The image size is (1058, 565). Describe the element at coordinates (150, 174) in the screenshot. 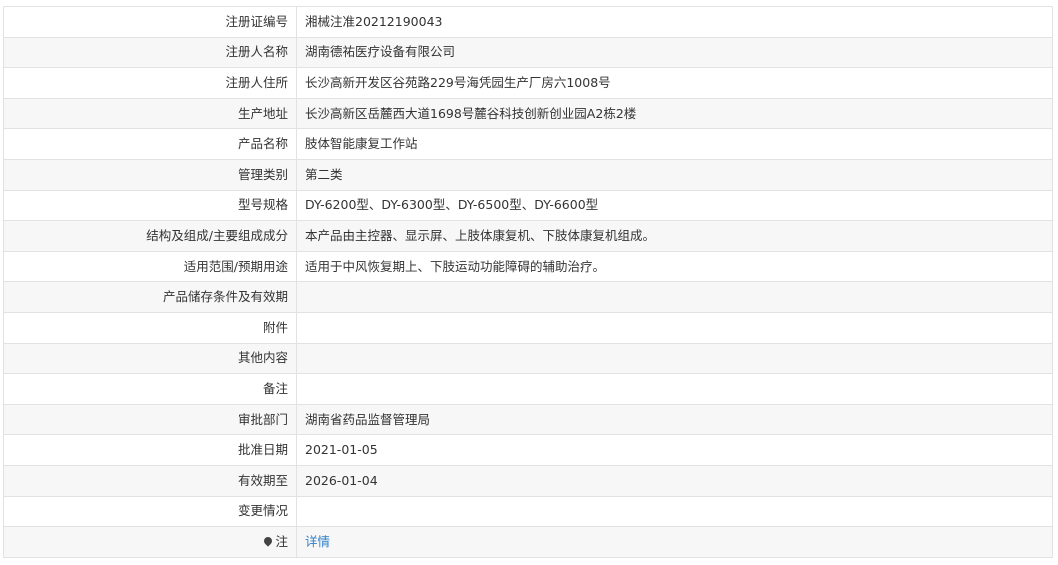

I see `row-label-management-category: 管理类别` at that location.